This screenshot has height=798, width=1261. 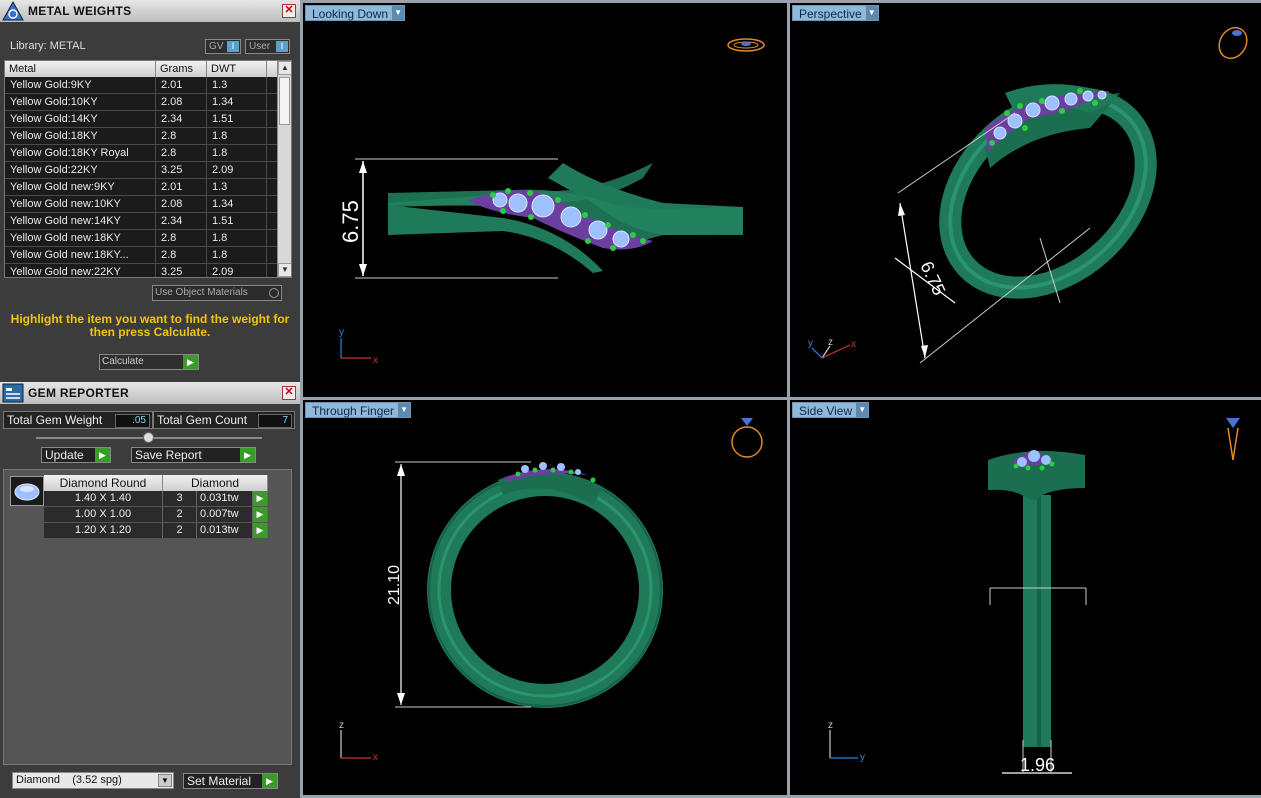 What do you see at coordinates (260, 46) in the screenshot?
I see `user-label: User` at bounding box center [260, 46].